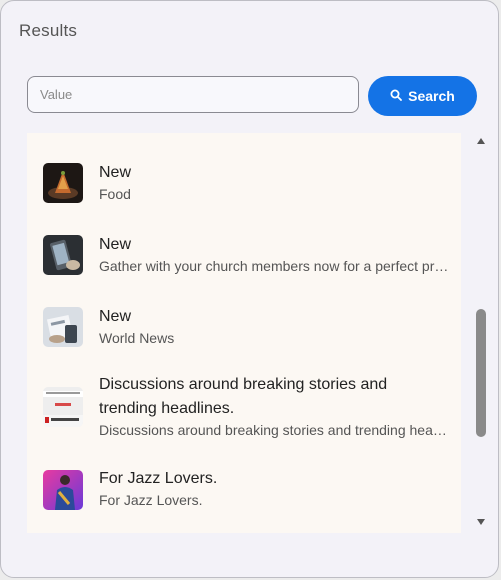  I want to click on search-button-label: Search, so click(431, 96).